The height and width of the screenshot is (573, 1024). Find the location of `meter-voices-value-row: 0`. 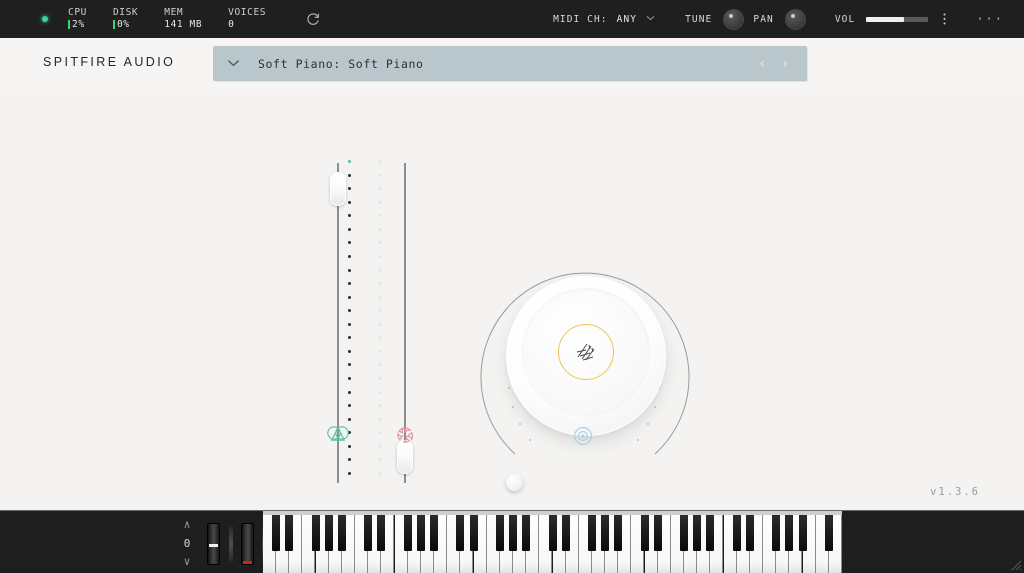

meter-voices-value-row: 0 is located at coordinates (247, 25).